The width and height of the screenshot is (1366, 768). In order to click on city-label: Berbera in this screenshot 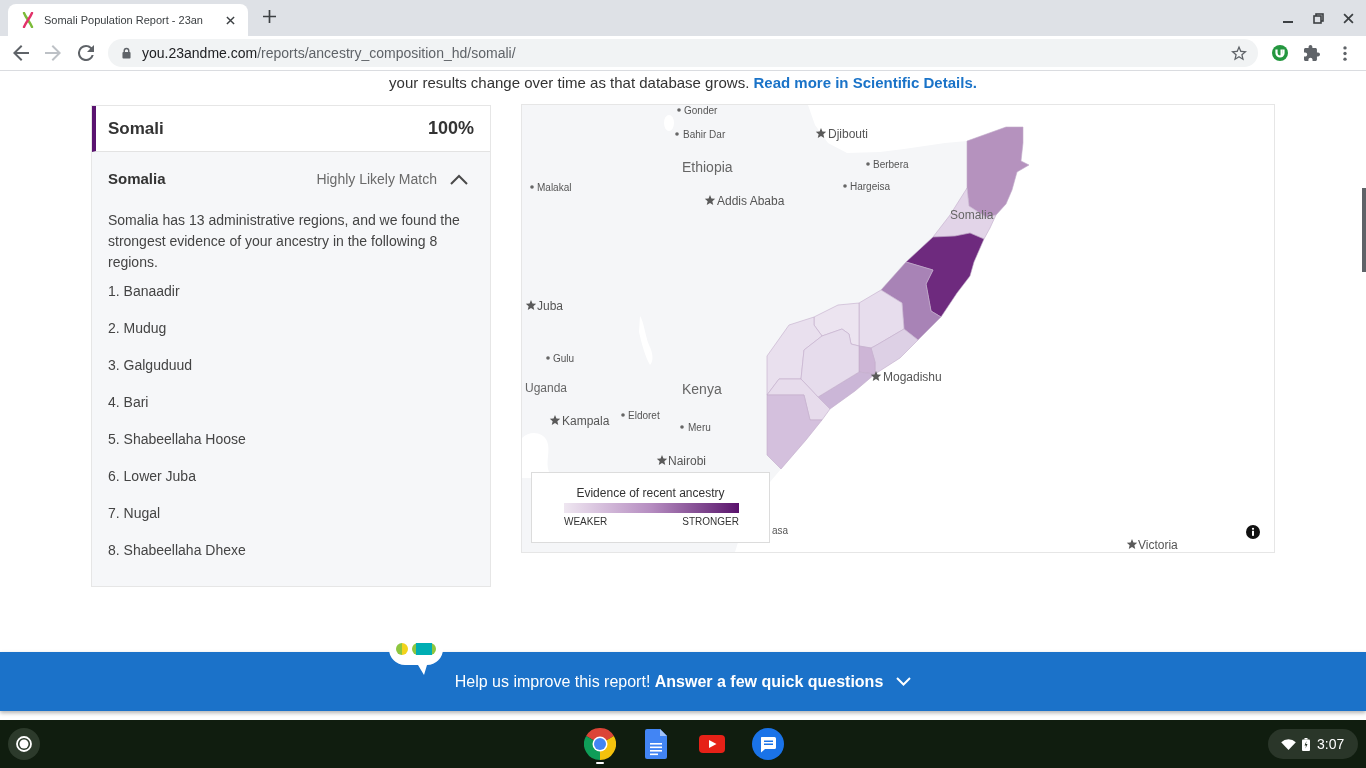, I will do `click(891, 164)`.